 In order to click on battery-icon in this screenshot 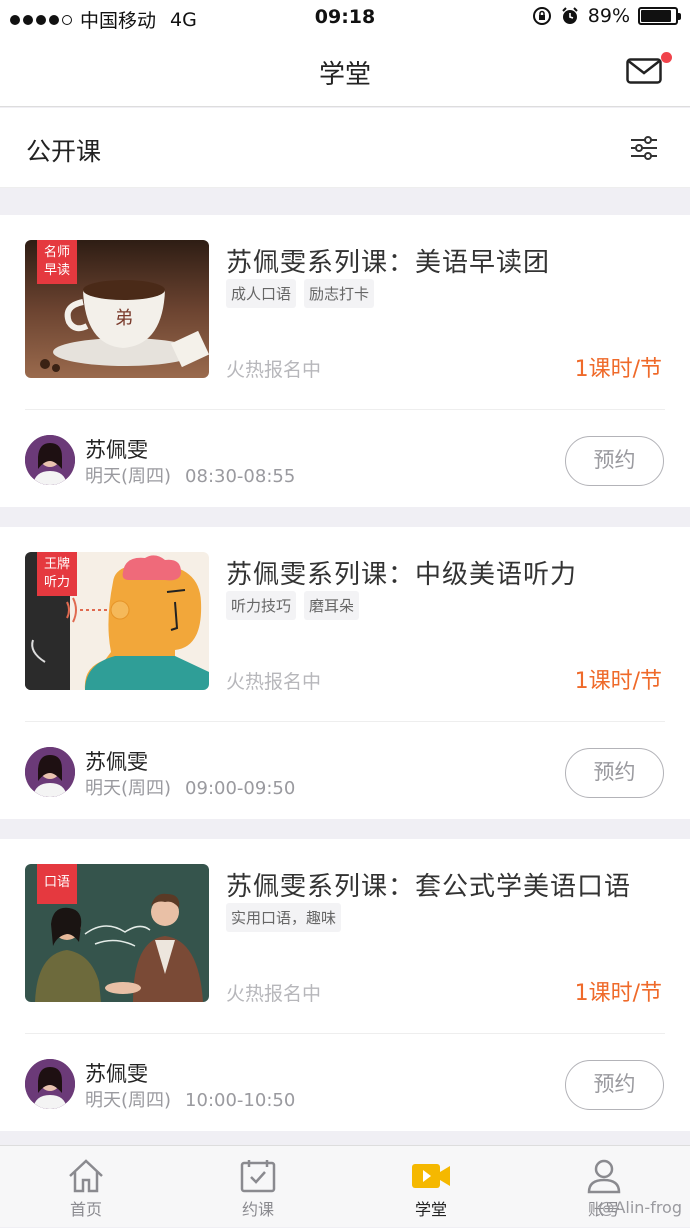, I will do `click(659, 16)`.